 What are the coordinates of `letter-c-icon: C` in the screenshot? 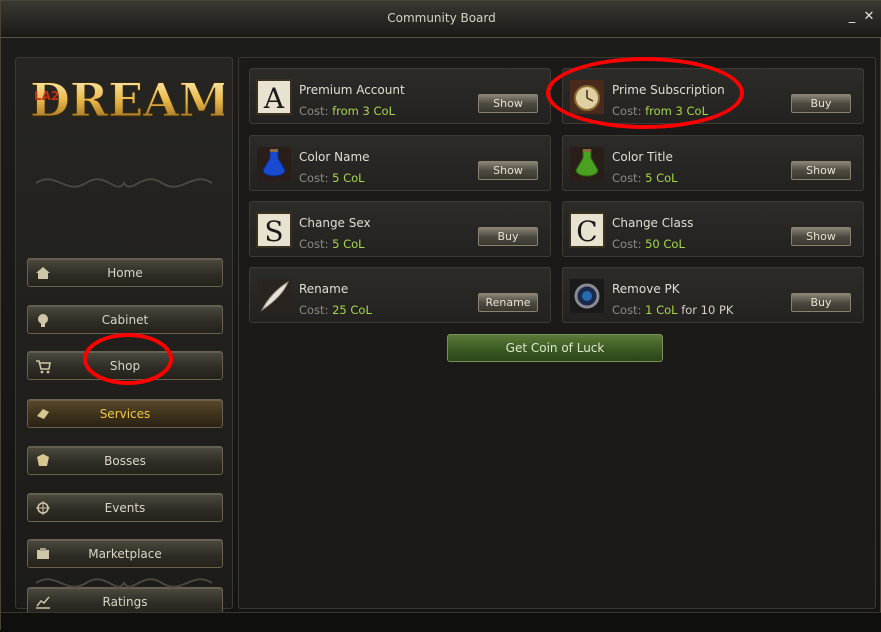 It's located at (587, 230).